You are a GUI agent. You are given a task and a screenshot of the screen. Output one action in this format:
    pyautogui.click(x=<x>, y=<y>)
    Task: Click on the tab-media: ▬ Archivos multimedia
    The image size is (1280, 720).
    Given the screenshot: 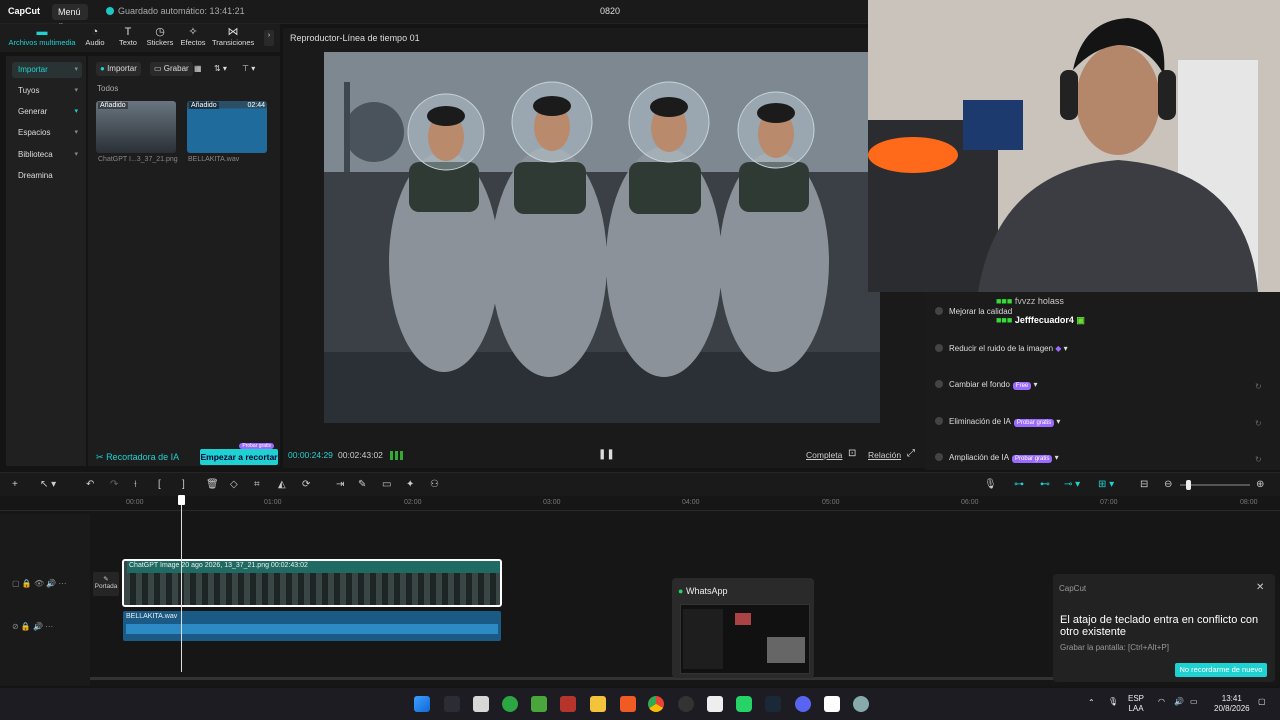 What is the action you would take?
    pyautogui.click(x=42, y=36)
    